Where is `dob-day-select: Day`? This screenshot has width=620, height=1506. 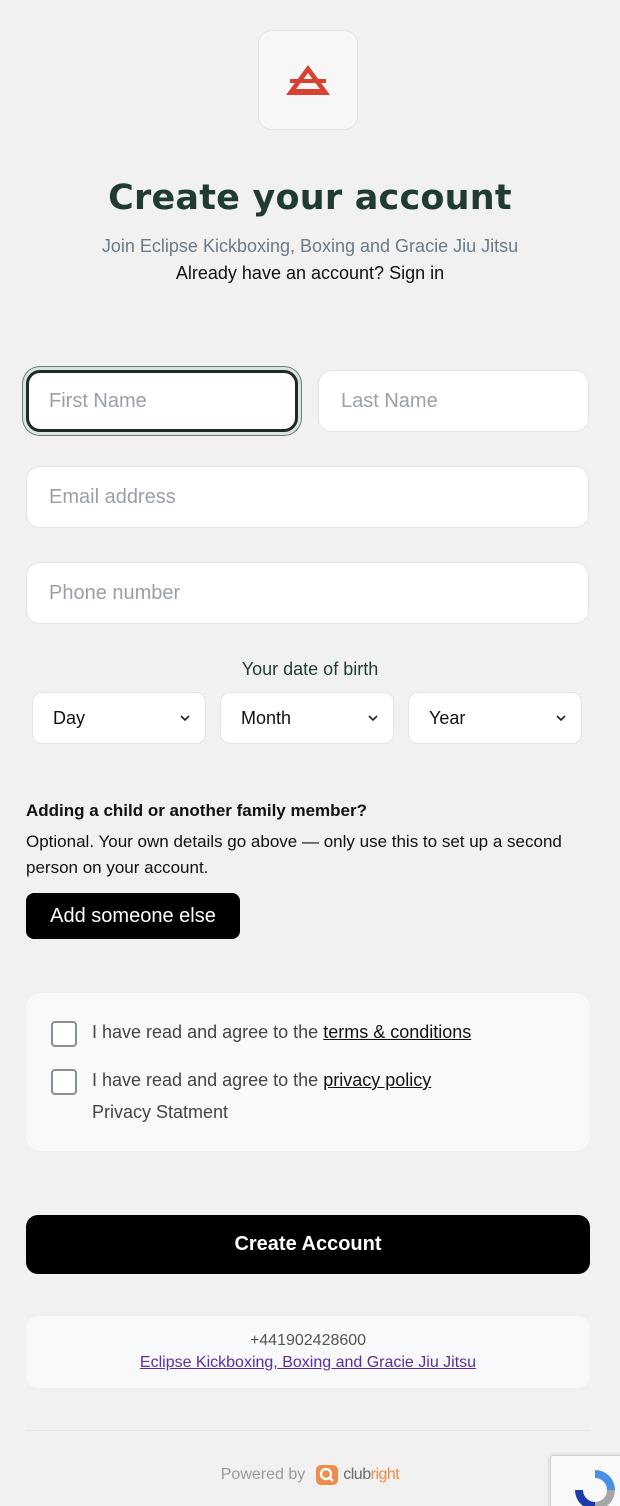
dob-day-select: Day is located at coordinates (119, 718).